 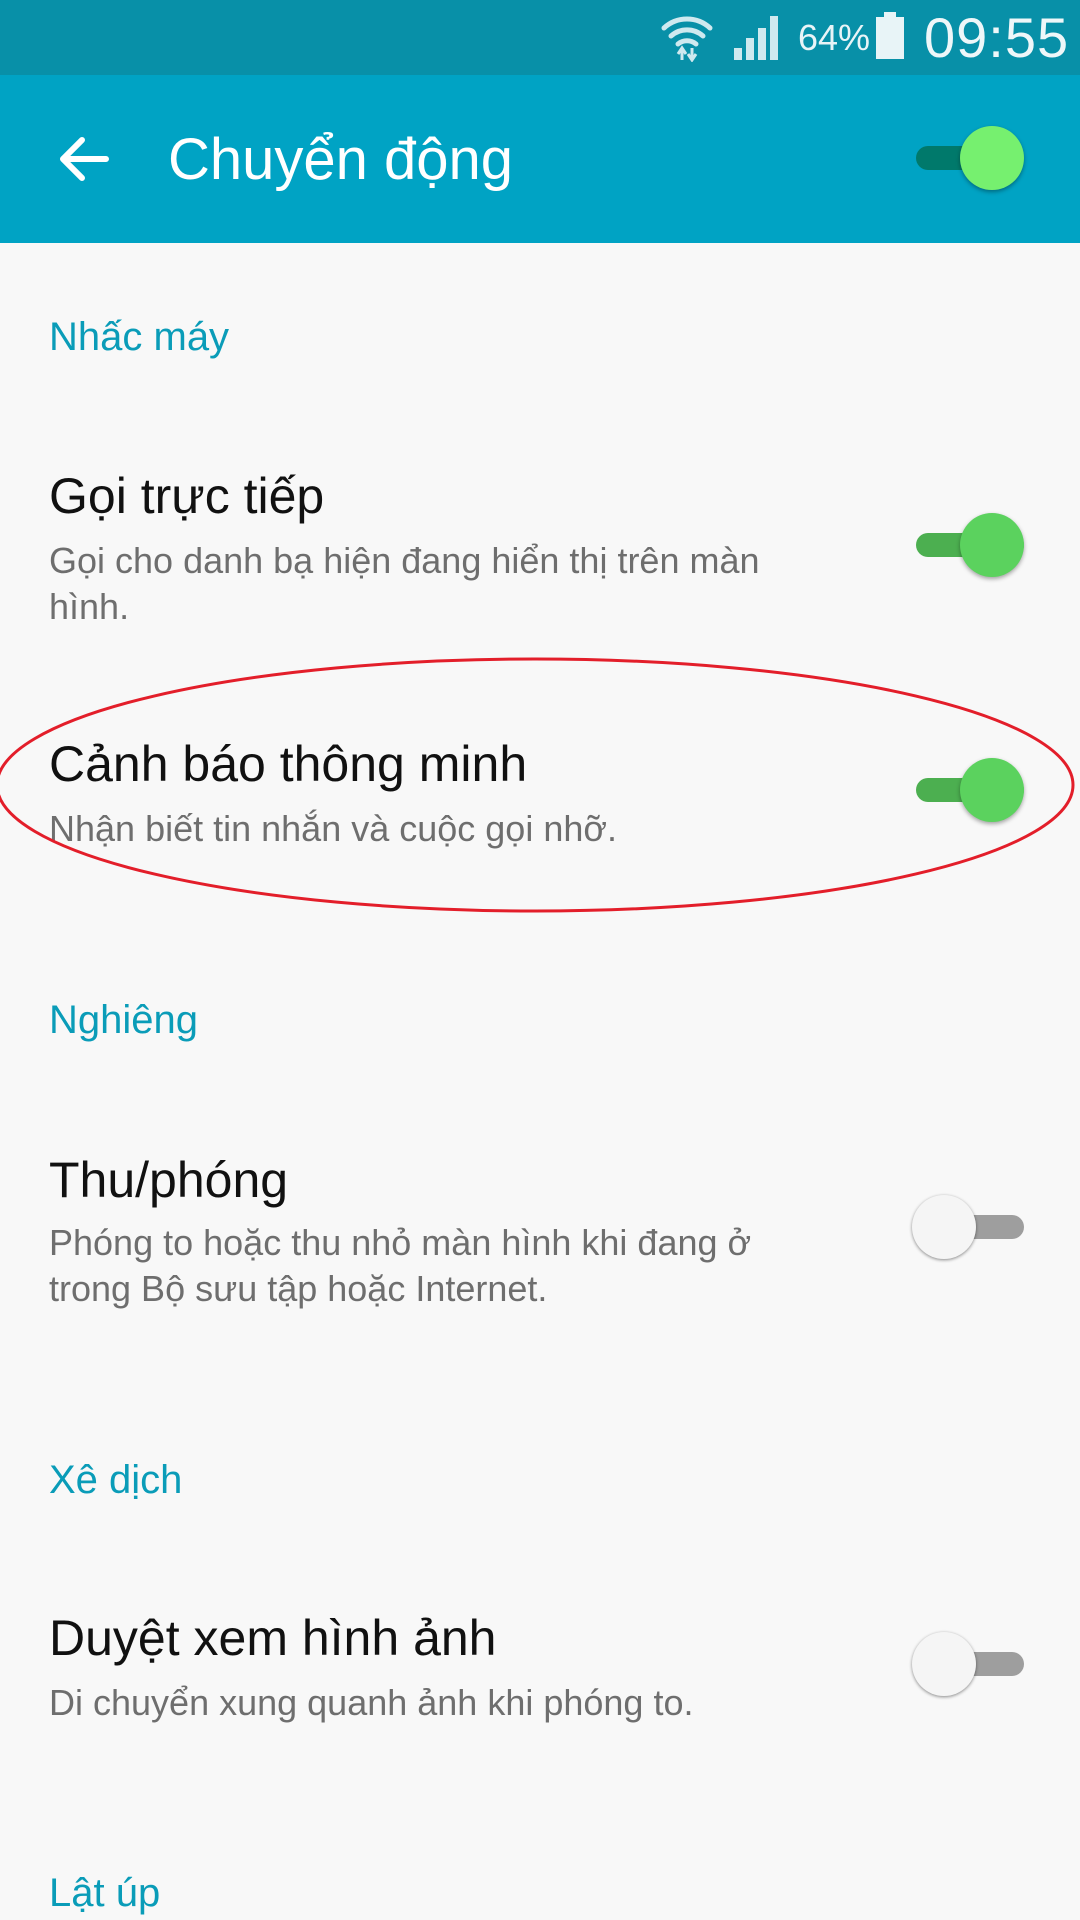 I want to click on page-title: Chuyển động, so click(x=341, y=159).